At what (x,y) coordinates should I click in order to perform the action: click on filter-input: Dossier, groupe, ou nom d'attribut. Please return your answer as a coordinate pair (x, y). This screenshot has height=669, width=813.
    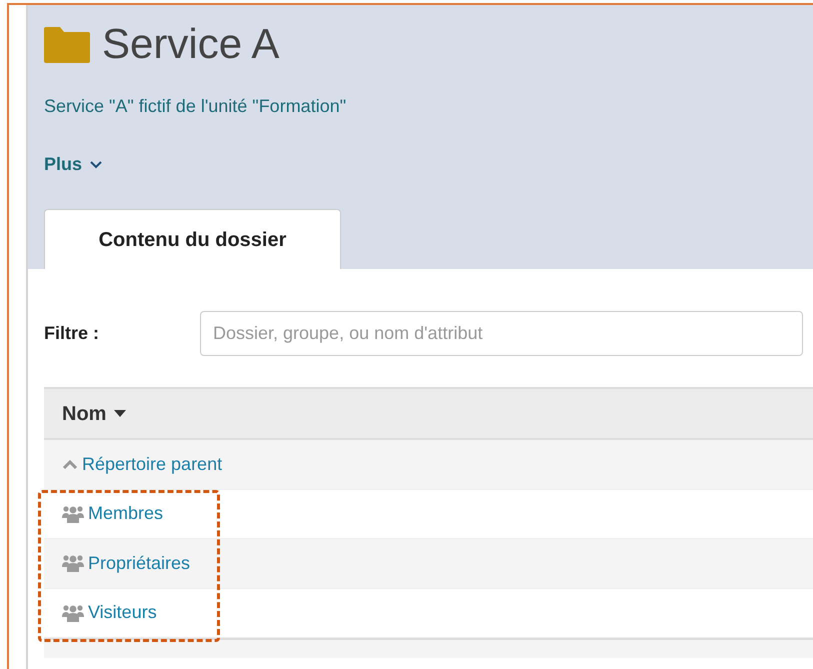
    Looking at the image, I should click on (501, 333).